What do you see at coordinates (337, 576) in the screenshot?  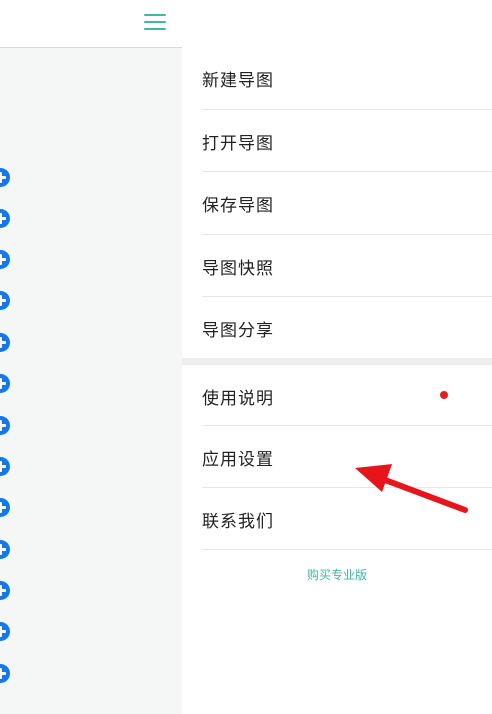 I see `buy-pro-link: 购买专业版` at bounding box center [337, 576].